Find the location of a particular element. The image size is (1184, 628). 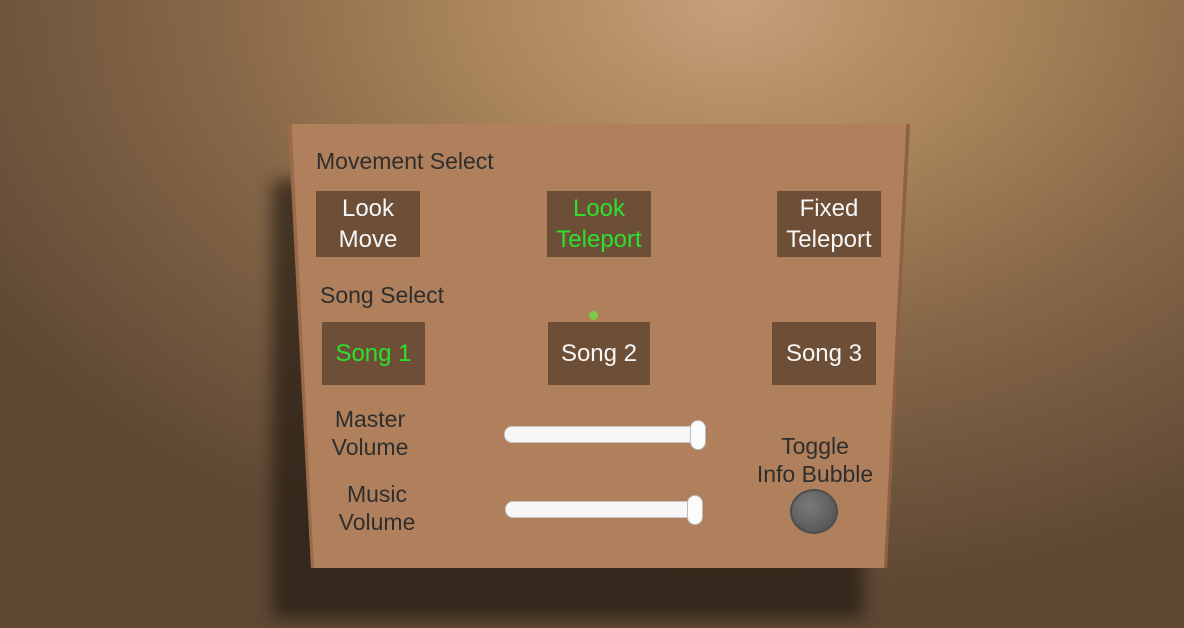

music-volume-slider is located at coordinates (604, 510).